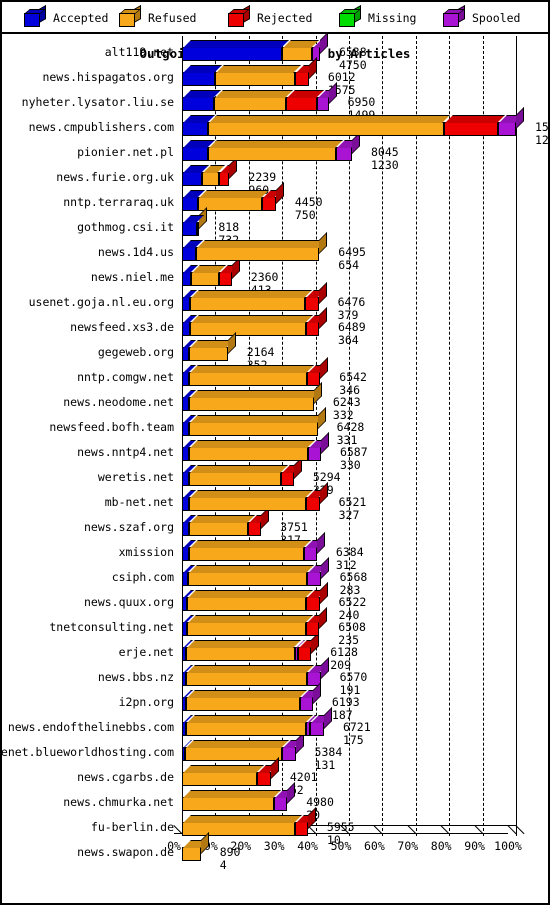 The width and height of the screenshot is (550, 905). What do you see at coordinates (125, 777) in the screenshot?
I see `bar-row-label: news.cgarbs.de` at bounding box center [125, 777].